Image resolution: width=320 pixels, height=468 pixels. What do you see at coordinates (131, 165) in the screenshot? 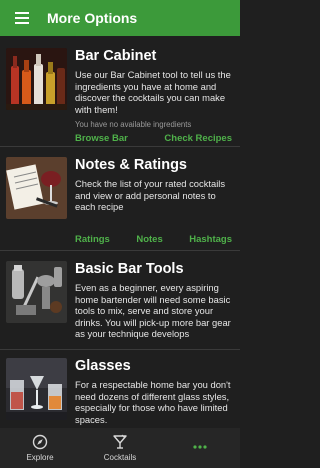
I see `card-title: Notes & Ratings` at bounding box center [131, 165].